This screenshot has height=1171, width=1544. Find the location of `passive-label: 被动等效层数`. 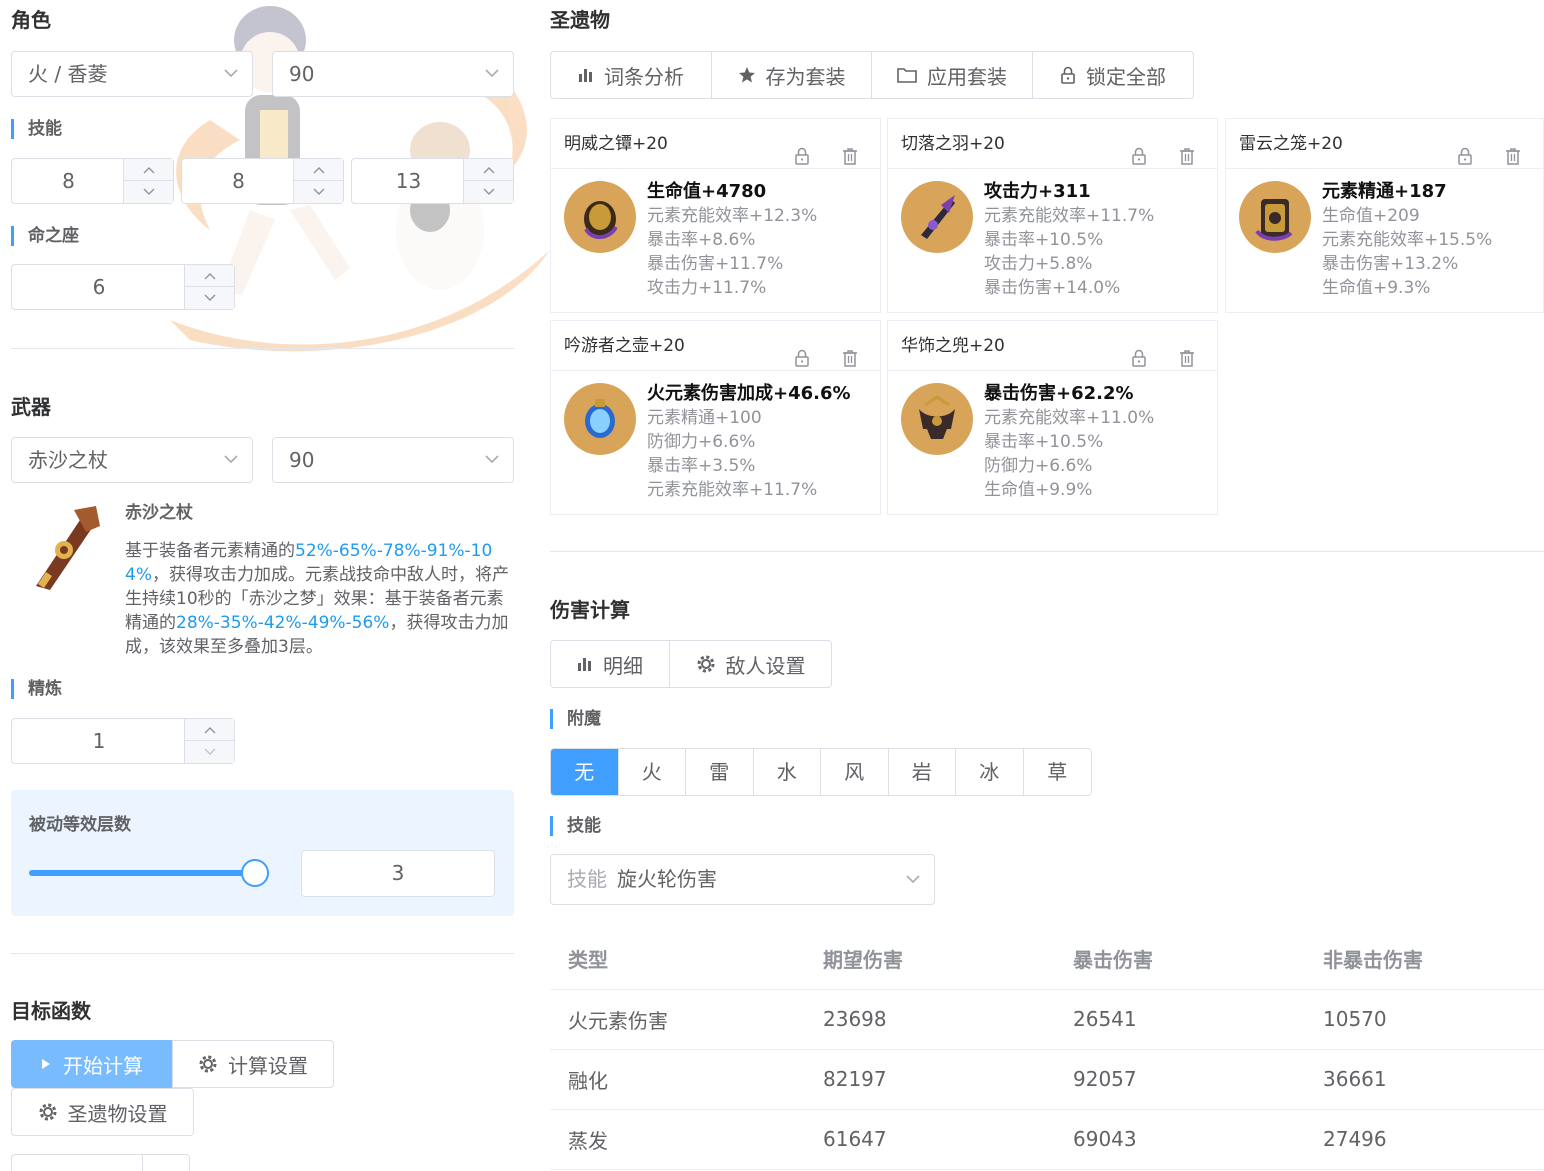

passive-label: 被动等效层数 is located at coordinates (80, 825).